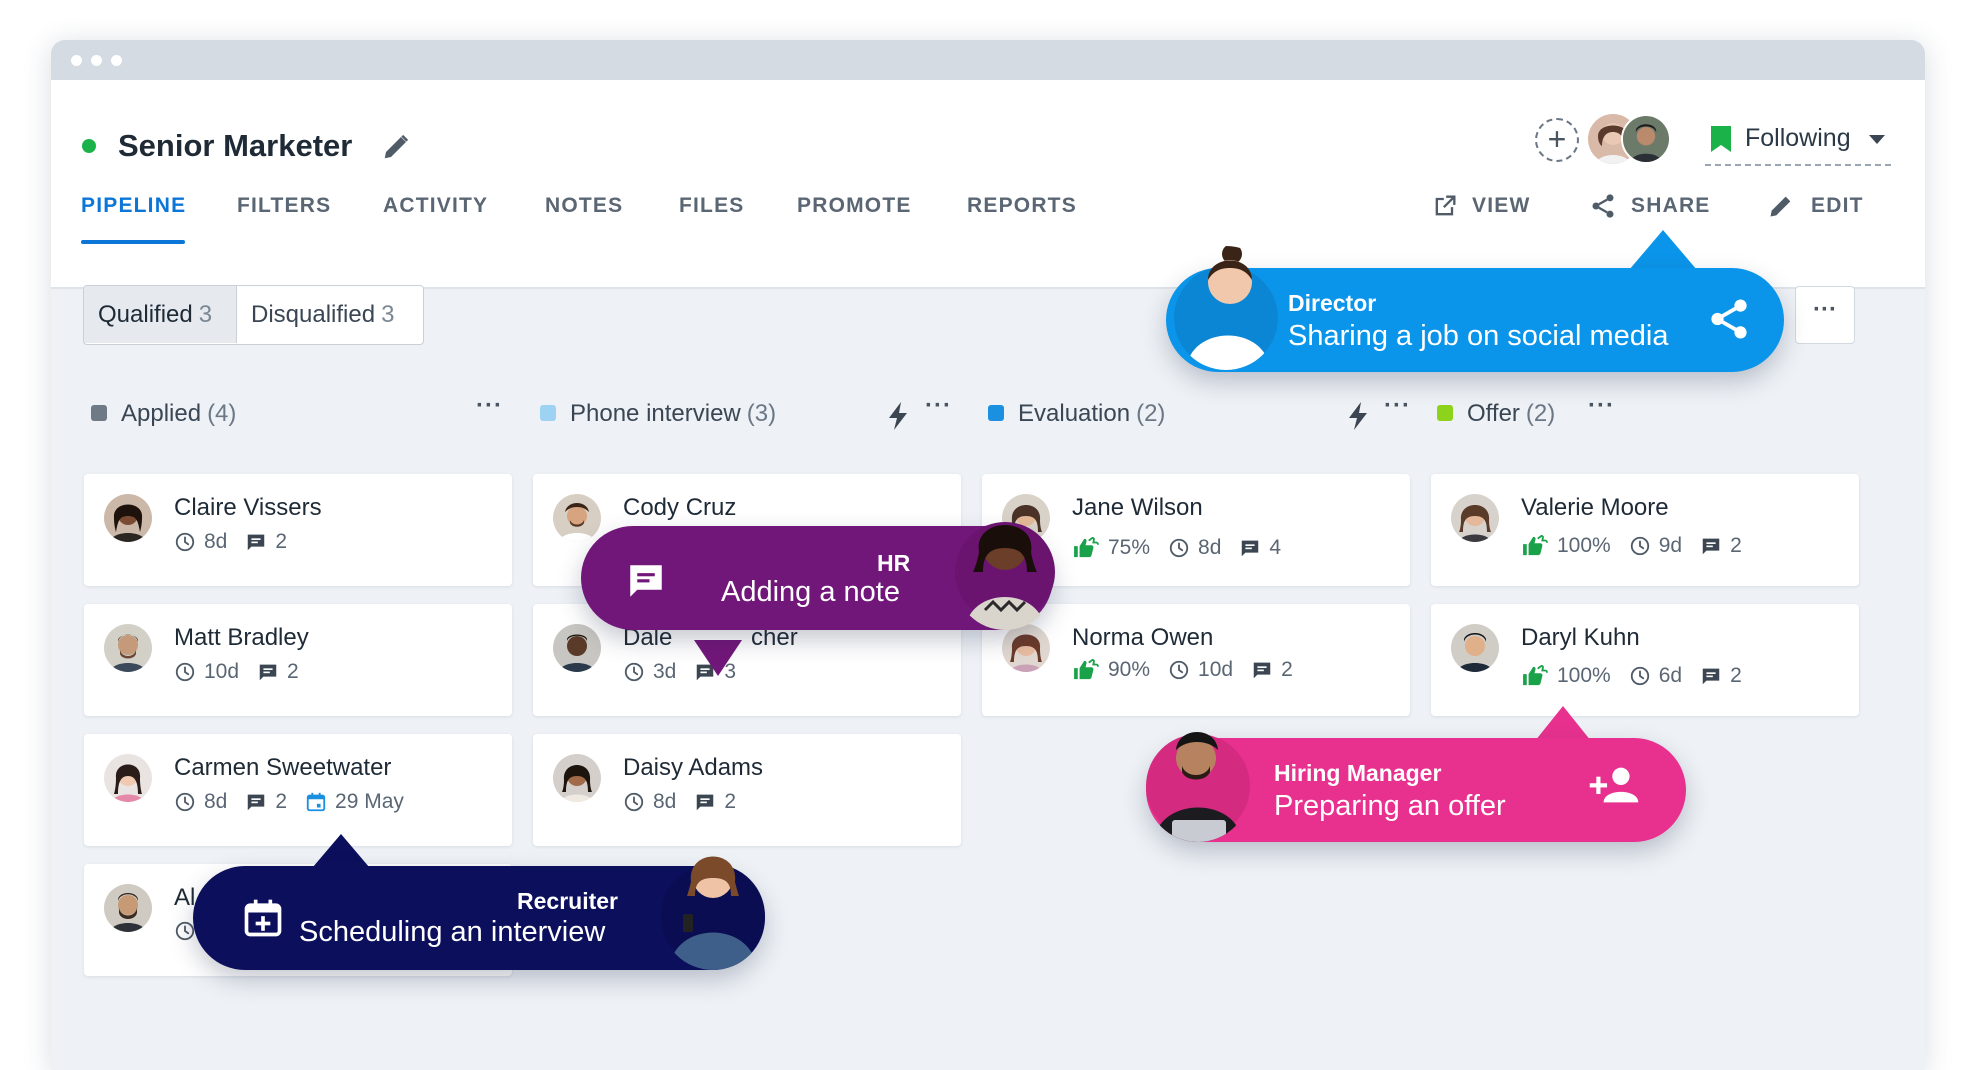  Describe the element at coordinates (747, 790) in the screenshot. I see `candidate-card: Daisy Adams 8d 2` at that location.